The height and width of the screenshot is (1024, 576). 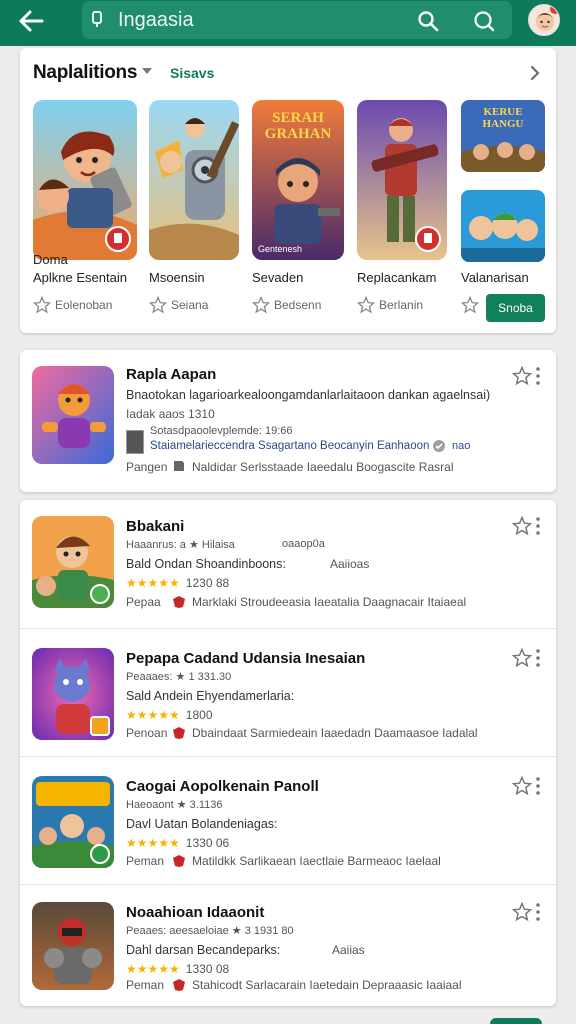 What do you see at coordinates (515, 308) in the screenshot?
I see `install-button: Snoba` at bounding box center [515, 308].